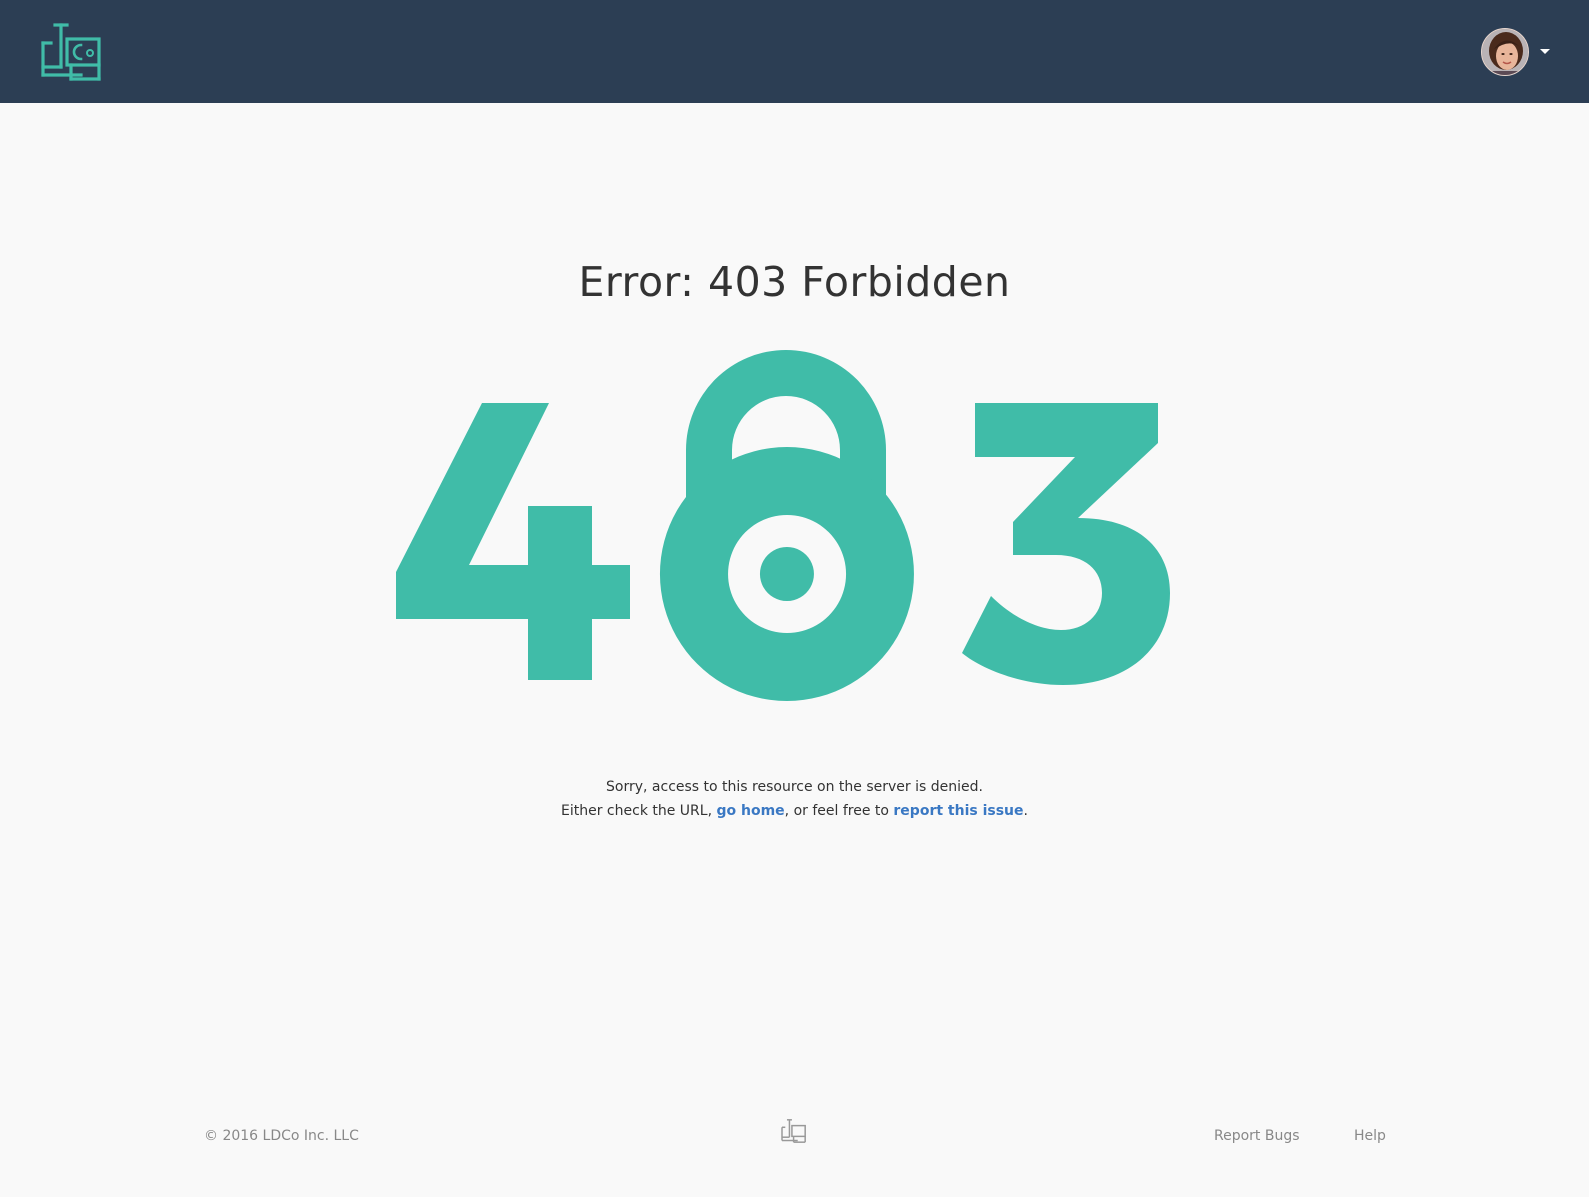 The height and width of the screenshot is (1197, 1589). What do you see at coordinates (1025, 811) in the screenshot?
I see `suggestion-suffix: .` at bounding box center [1025, 811].